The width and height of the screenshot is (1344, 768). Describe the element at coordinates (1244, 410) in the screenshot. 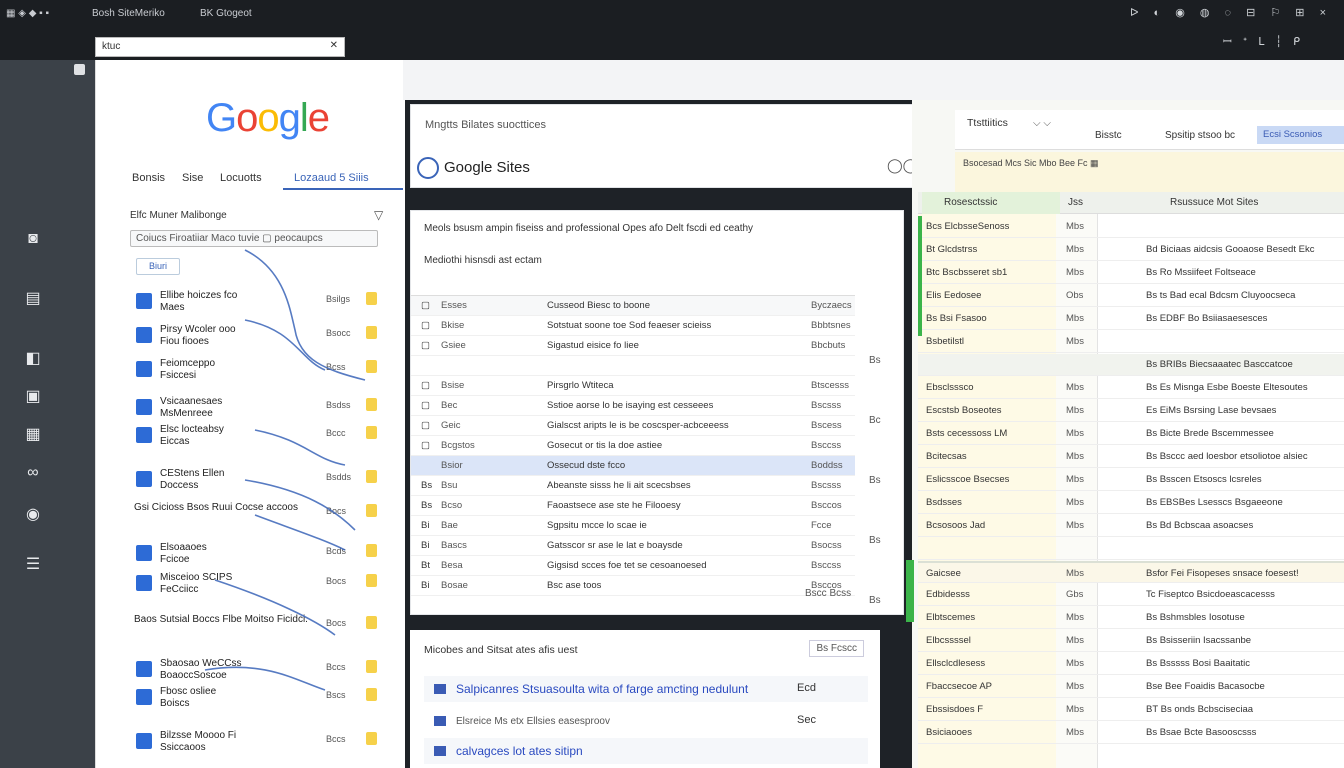

I see `grid-cell-c3: Es EiMs Bsrsing Lase bevsaes` at that location.